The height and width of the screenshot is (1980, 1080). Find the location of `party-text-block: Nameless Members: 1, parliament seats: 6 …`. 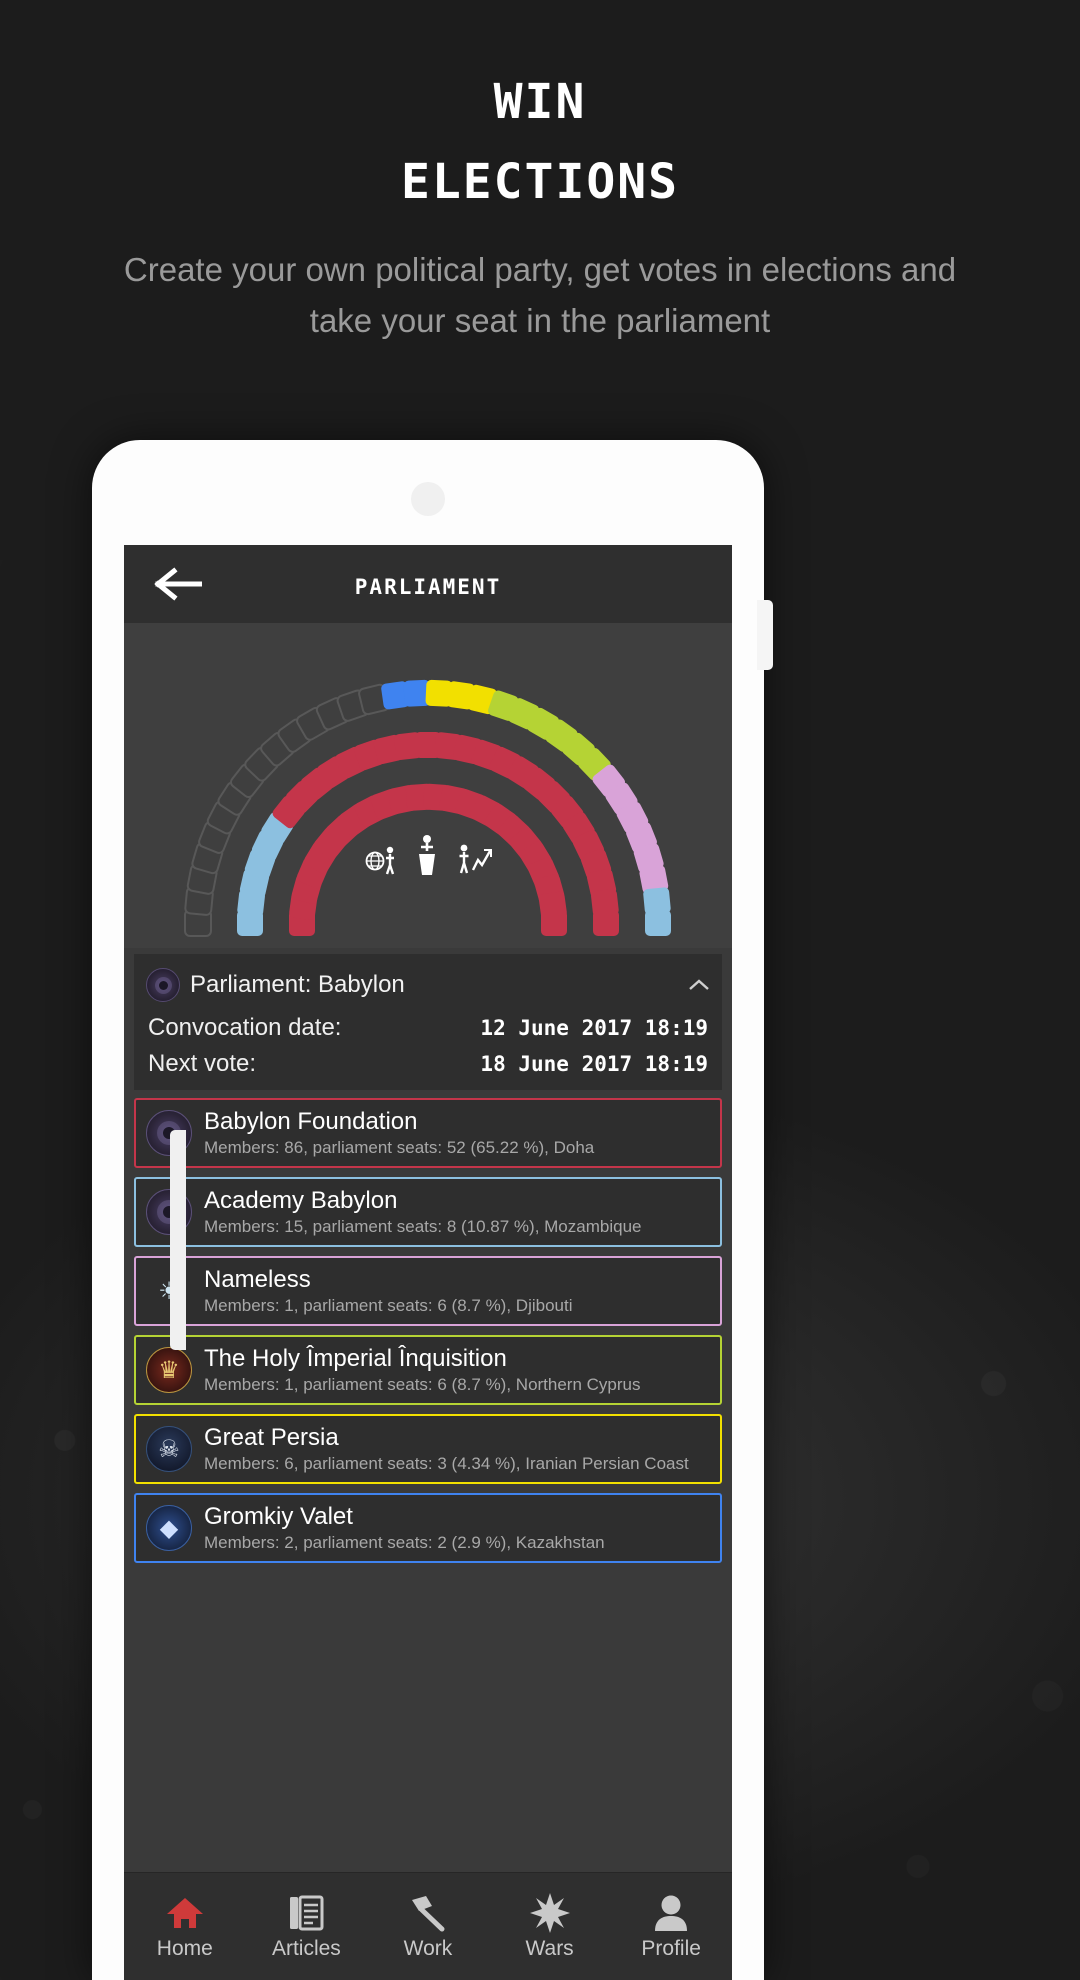

party-text-block: Nameless Members: 1, parliament seats: 6 … is located at coordinates (457, 1291).